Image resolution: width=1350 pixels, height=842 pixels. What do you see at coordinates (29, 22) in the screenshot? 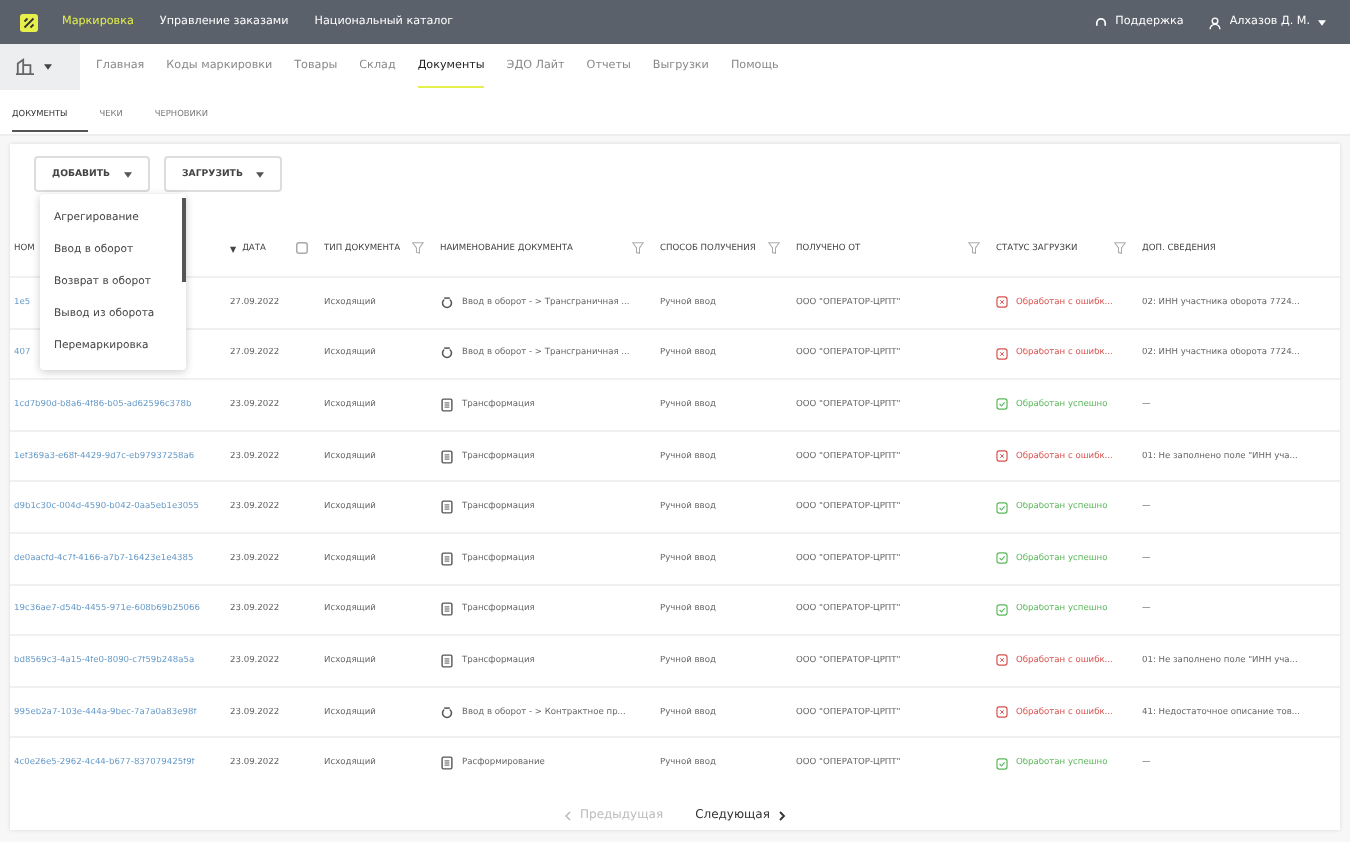
I see `logo-icon` at bounding box center [29, 22].